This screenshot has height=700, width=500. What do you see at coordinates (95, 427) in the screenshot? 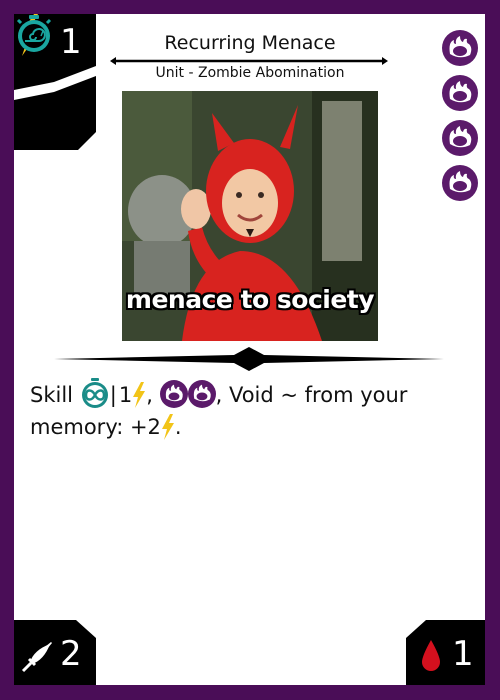
I see `rules-line2: memory: +2` at bounding box center [95, 427].